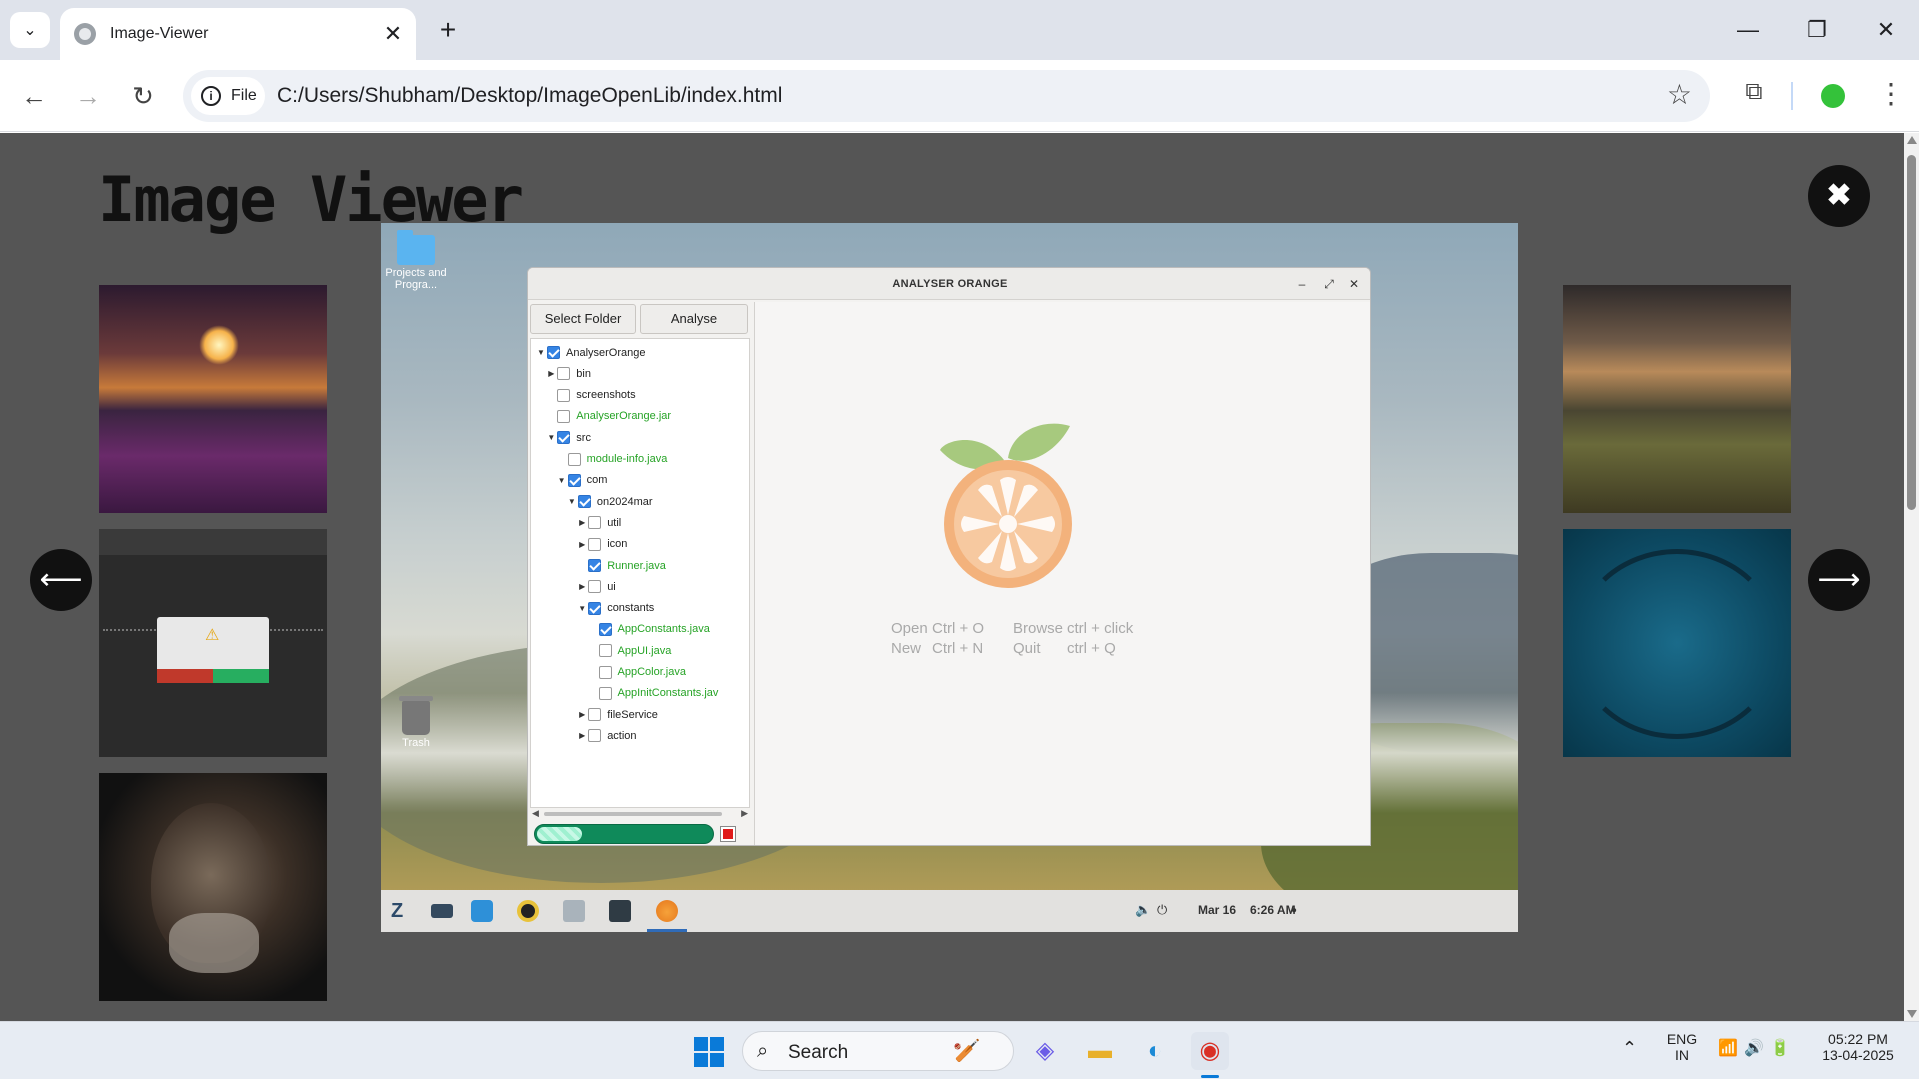  I want to click on minimize-button: —, so click(1748, 30).